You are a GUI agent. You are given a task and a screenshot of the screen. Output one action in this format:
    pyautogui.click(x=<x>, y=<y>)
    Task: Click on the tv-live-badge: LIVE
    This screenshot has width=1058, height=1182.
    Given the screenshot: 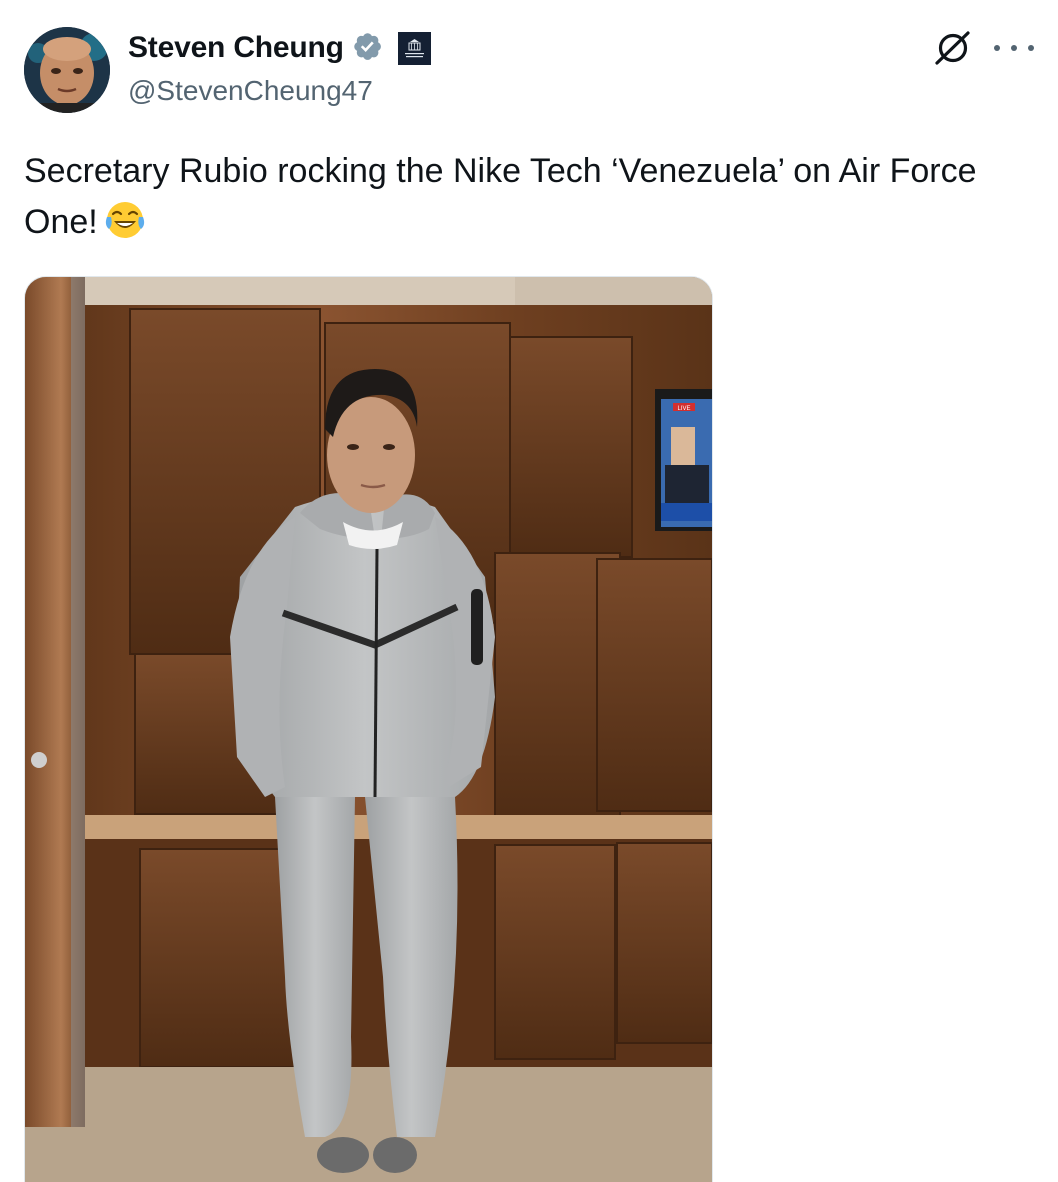 What is the action you would take?
    pyautogui.click(x=683, y=409)
    